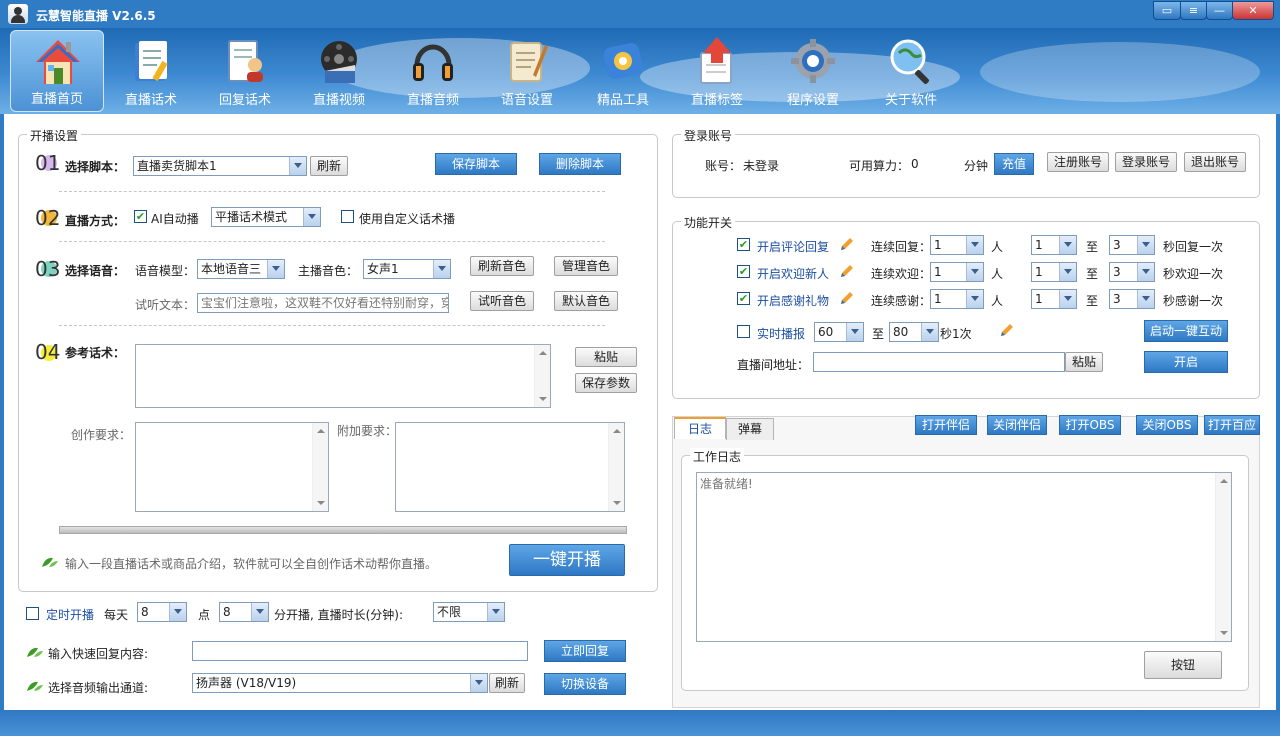  Describe the element at coordinates (433, 71) in the screenshot. I see `nav-audio: 直播音频` at that location.